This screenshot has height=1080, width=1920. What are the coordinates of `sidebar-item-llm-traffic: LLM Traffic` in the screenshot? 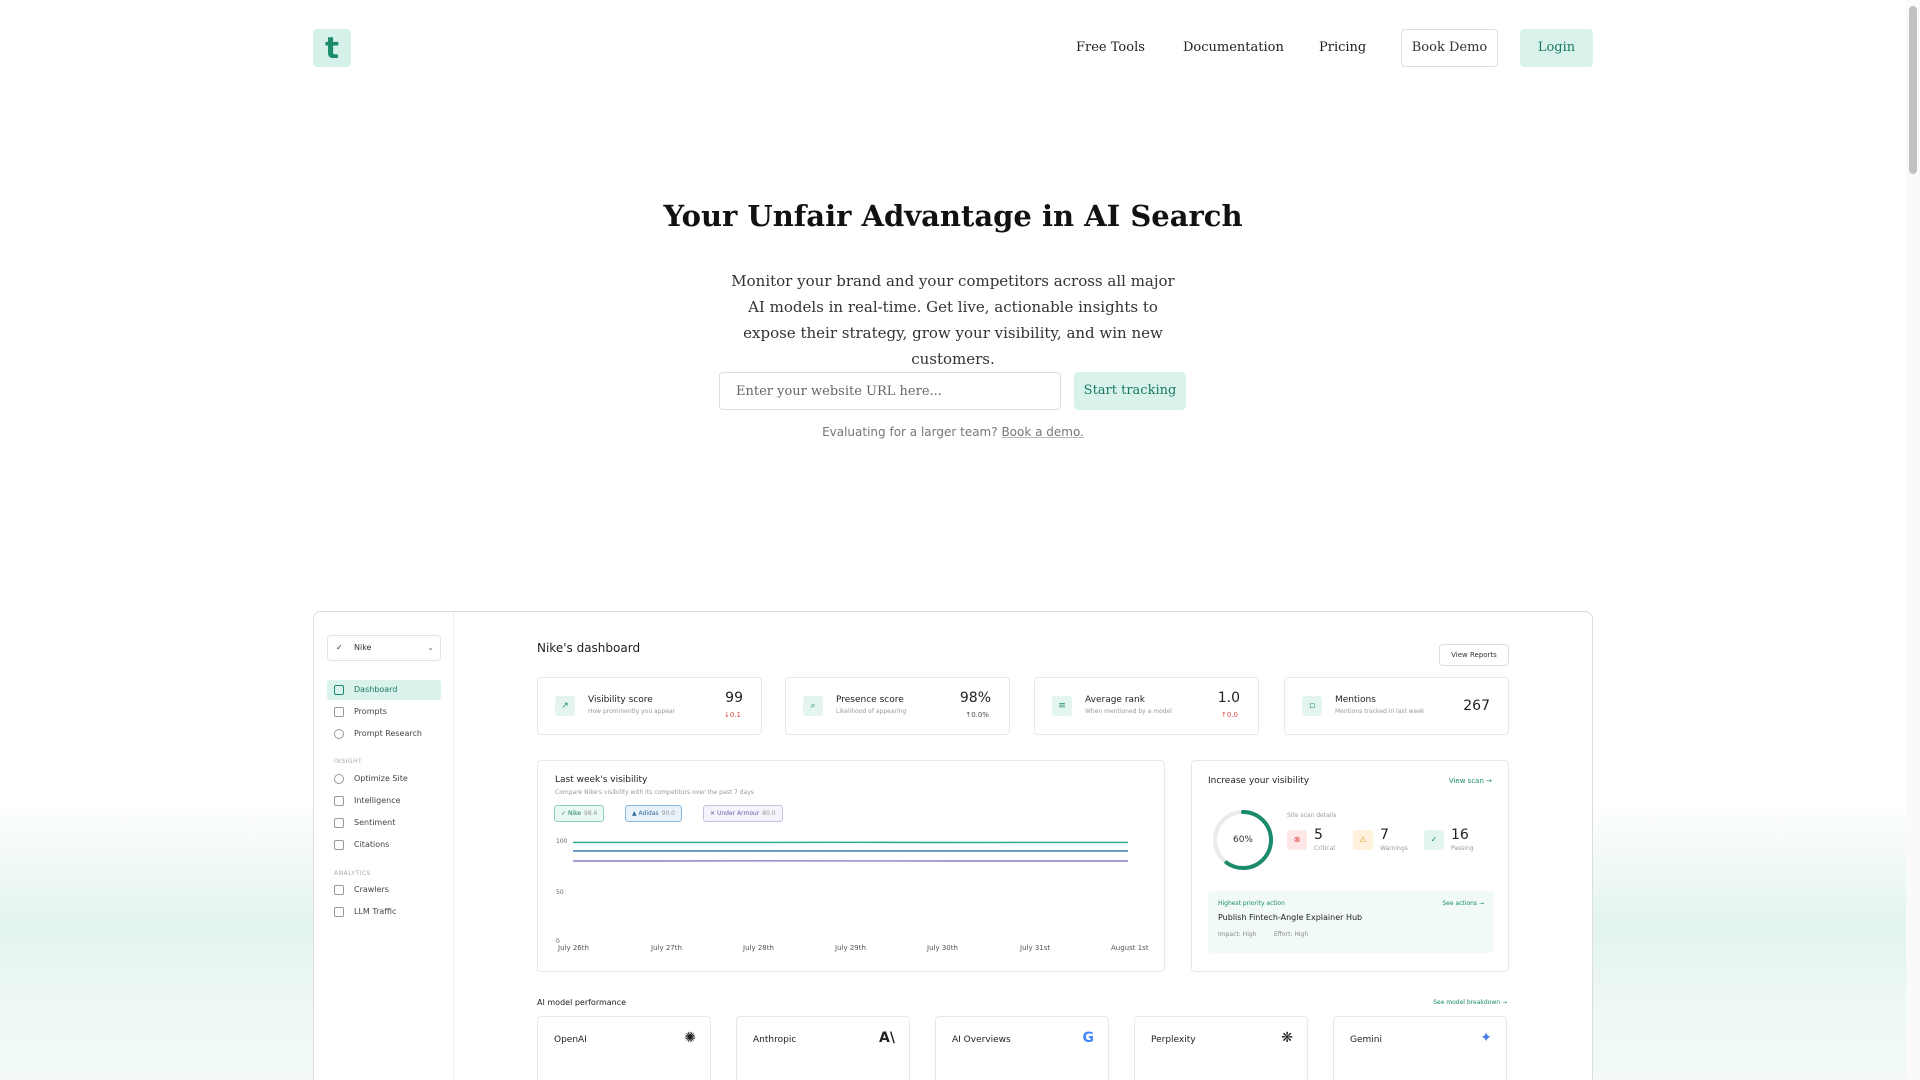 It's located at (384, 912).